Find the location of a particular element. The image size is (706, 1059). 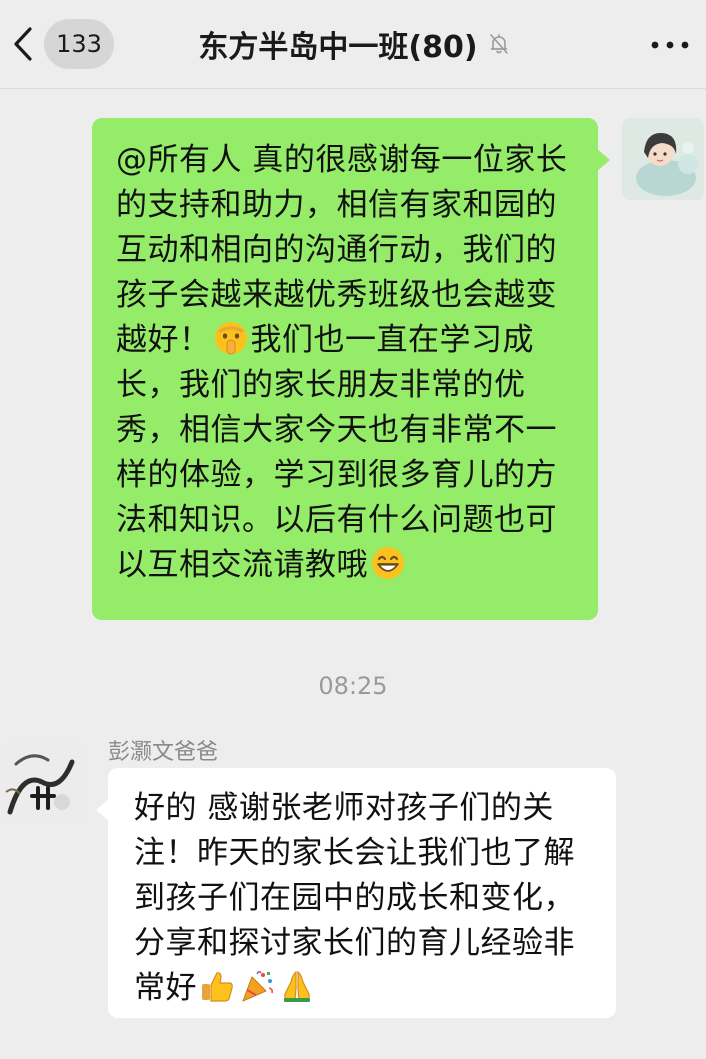

sender-name: 彭灏文爸爸 is located at coordinates (163, 752).